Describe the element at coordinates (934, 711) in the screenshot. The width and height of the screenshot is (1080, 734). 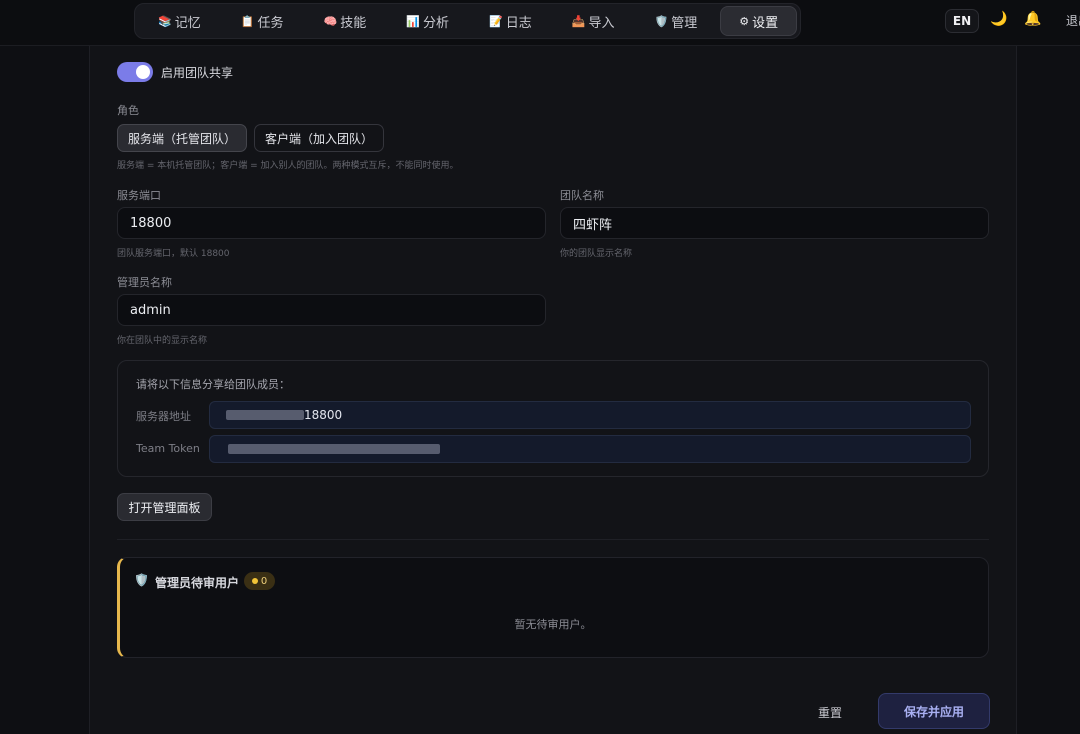
I see `save-apply-button: 保存并应用` at that location.